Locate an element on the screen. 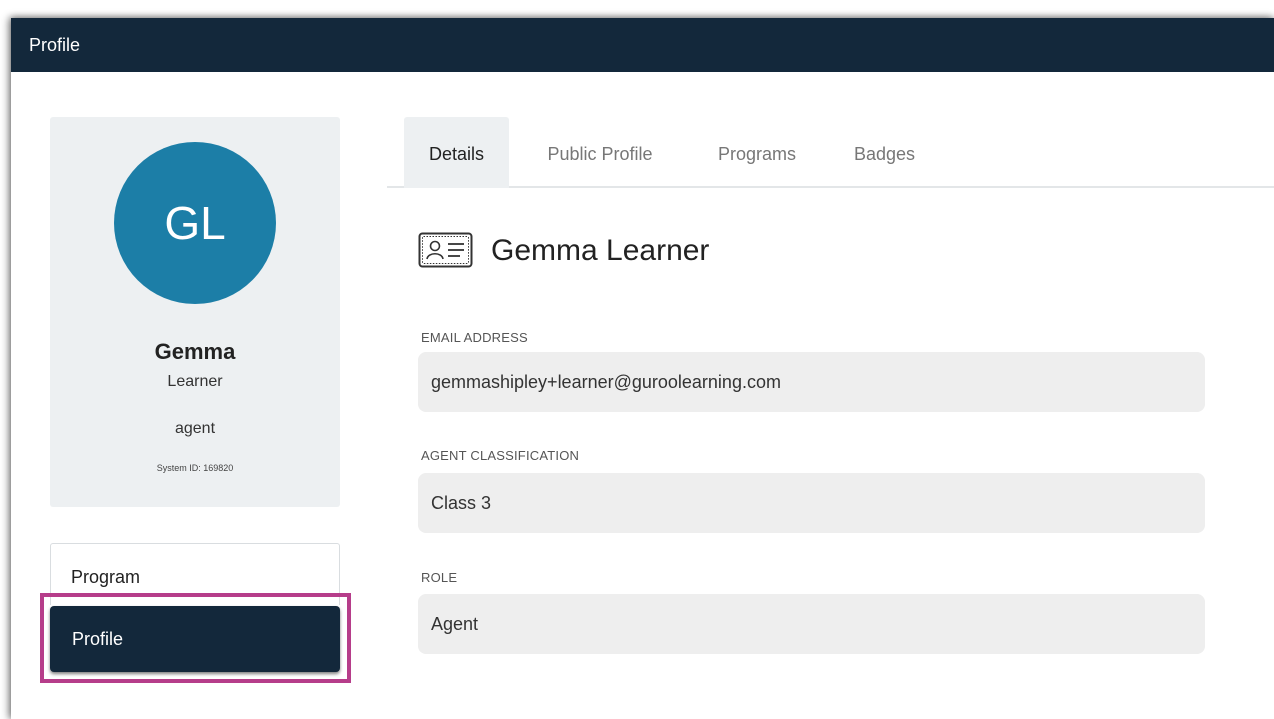 The height and width of the screenshot is (719, 1274). profile-card: GL Gemma Learner agent System ID: 169820 is located at coordinates (195, 312).